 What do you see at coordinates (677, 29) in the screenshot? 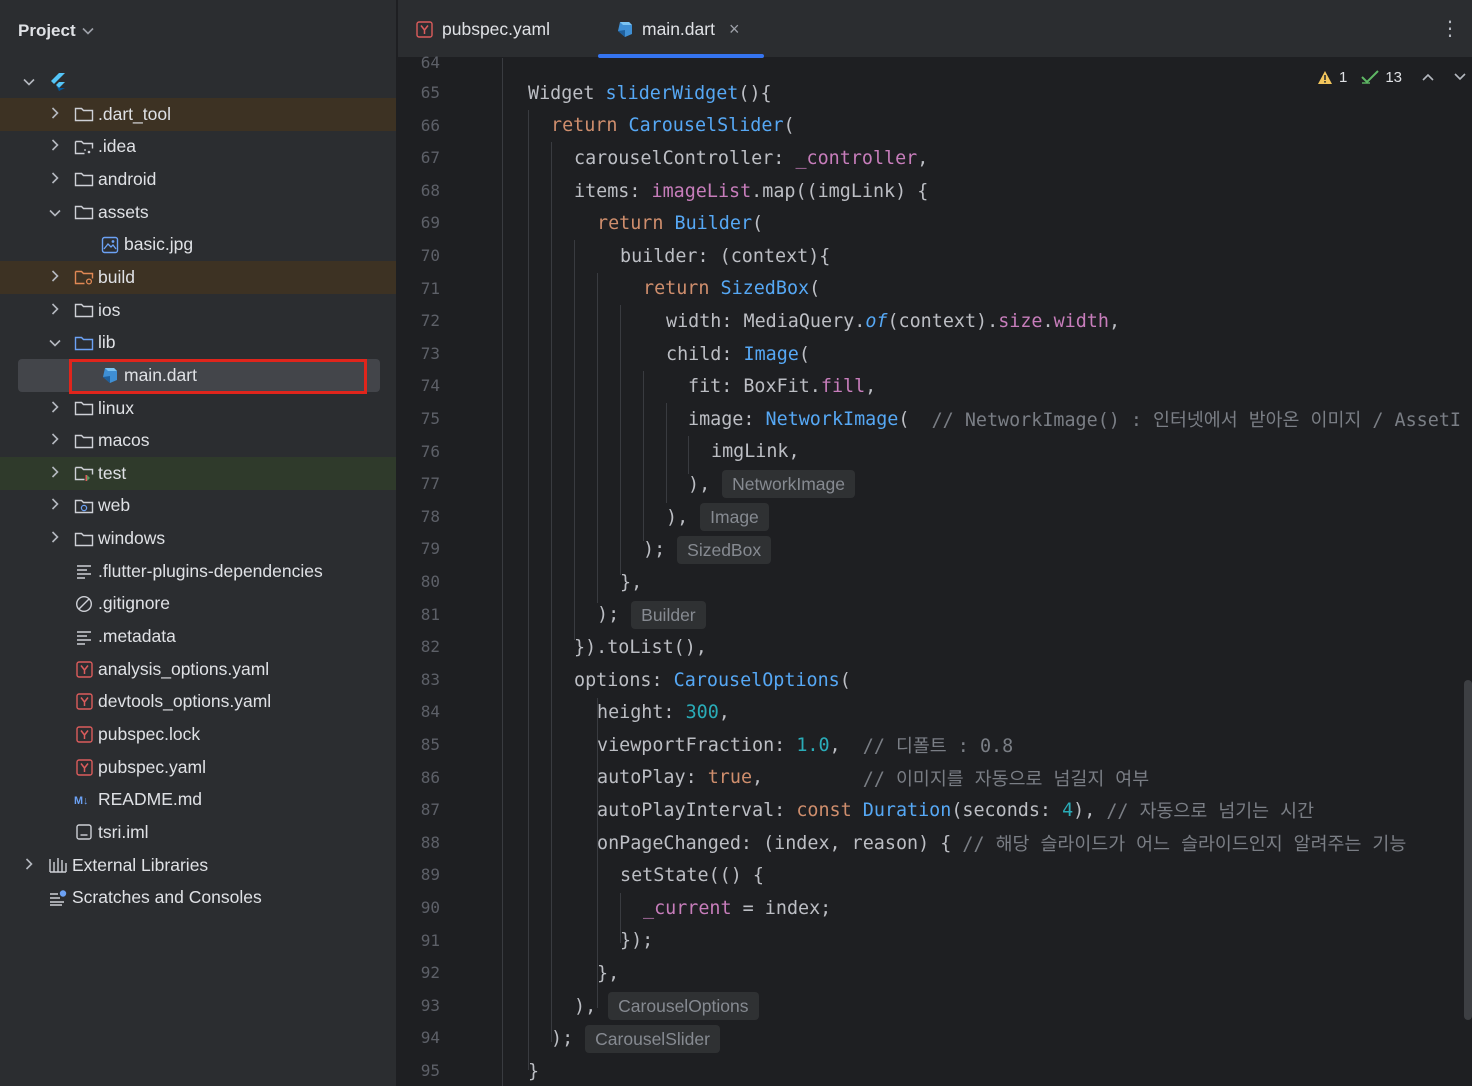
I see `tab-main-dart: main.dart ×` at bounding box center [677, 29].